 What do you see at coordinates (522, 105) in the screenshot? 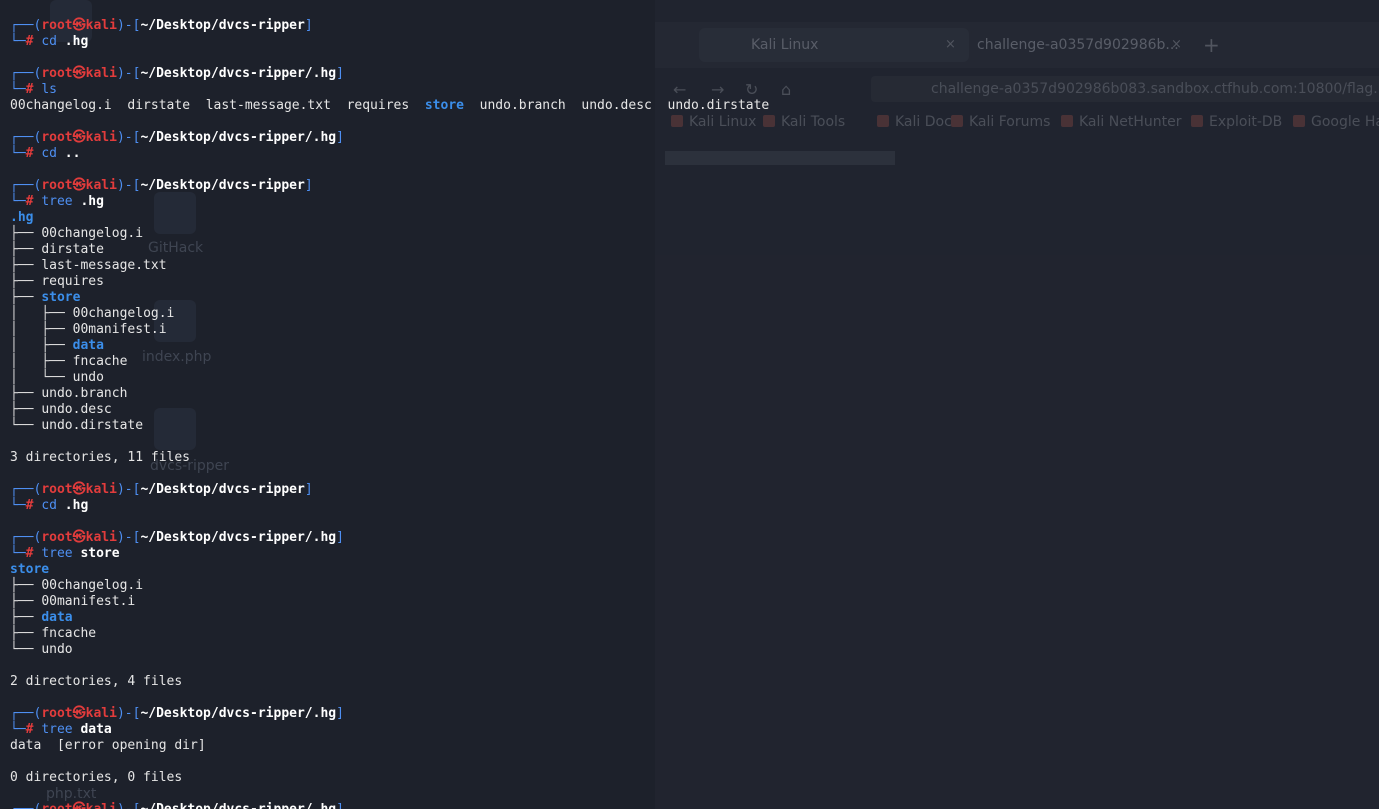
I see `file-entry: undo.branch` at bounding box center [522, 105].